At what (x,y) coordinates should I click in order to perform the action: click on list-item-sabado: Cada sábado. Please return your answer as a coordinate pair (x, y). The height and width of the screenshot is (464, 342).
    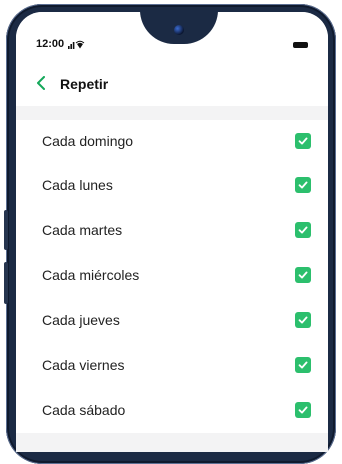
    Looking at the image, I should click on (172, 411).